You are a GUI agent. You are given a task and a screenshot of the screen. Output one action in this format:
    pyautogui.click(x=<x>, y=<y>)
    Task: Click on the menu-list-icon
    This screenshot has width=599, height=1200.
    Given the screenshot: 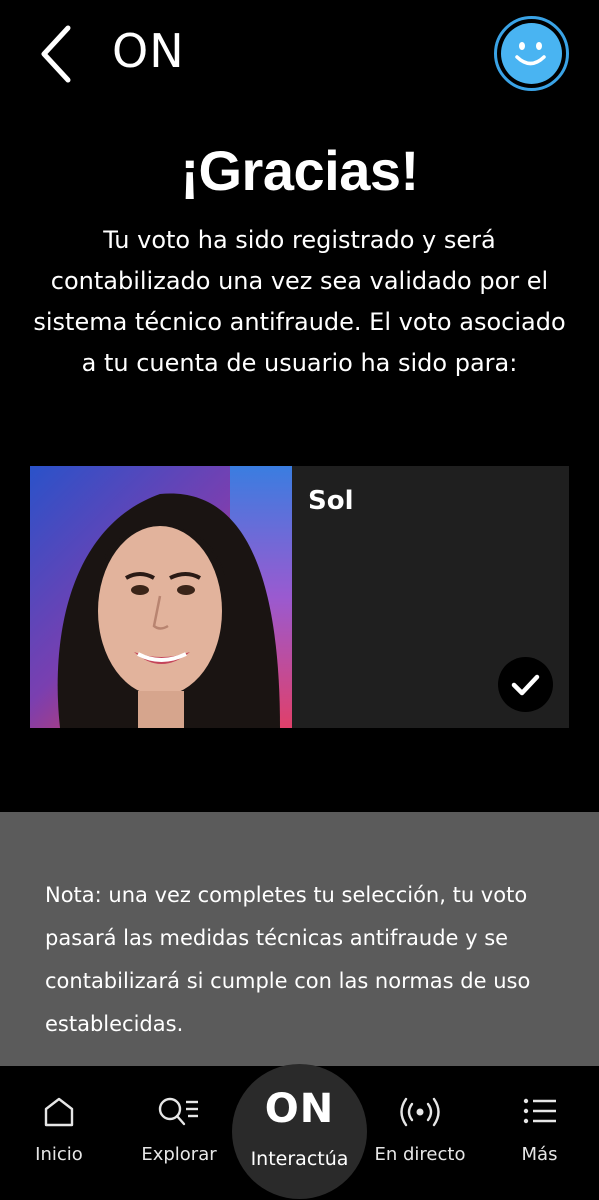 What is the action you would take?
    pyautogui.click(x=539, y=1111)
    